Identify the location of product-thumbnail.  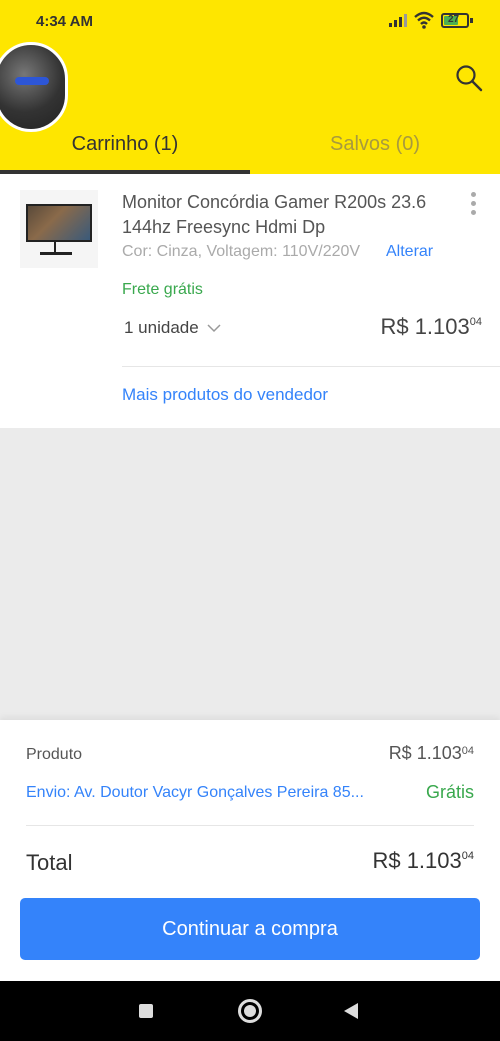
(59, 229).